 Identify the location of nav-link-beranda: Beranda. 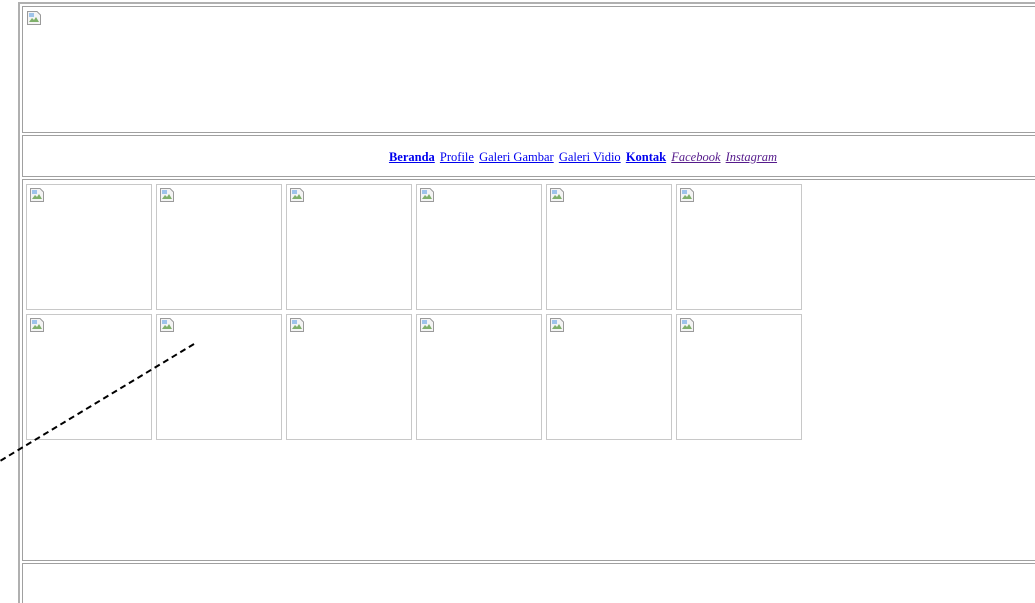
(412, 157).